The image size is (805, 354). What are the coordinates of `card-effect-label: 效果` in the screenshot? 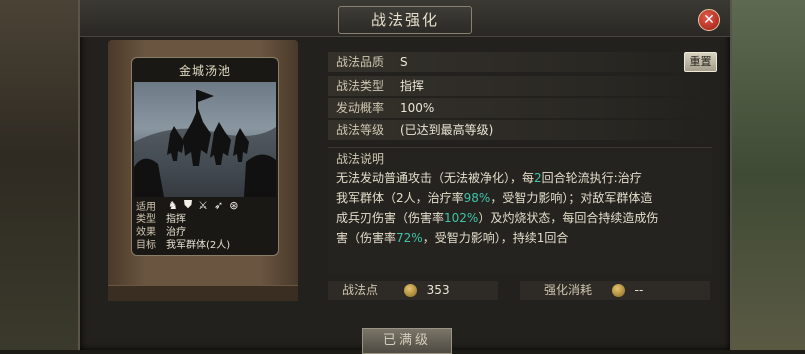 It's located at (146, 232).